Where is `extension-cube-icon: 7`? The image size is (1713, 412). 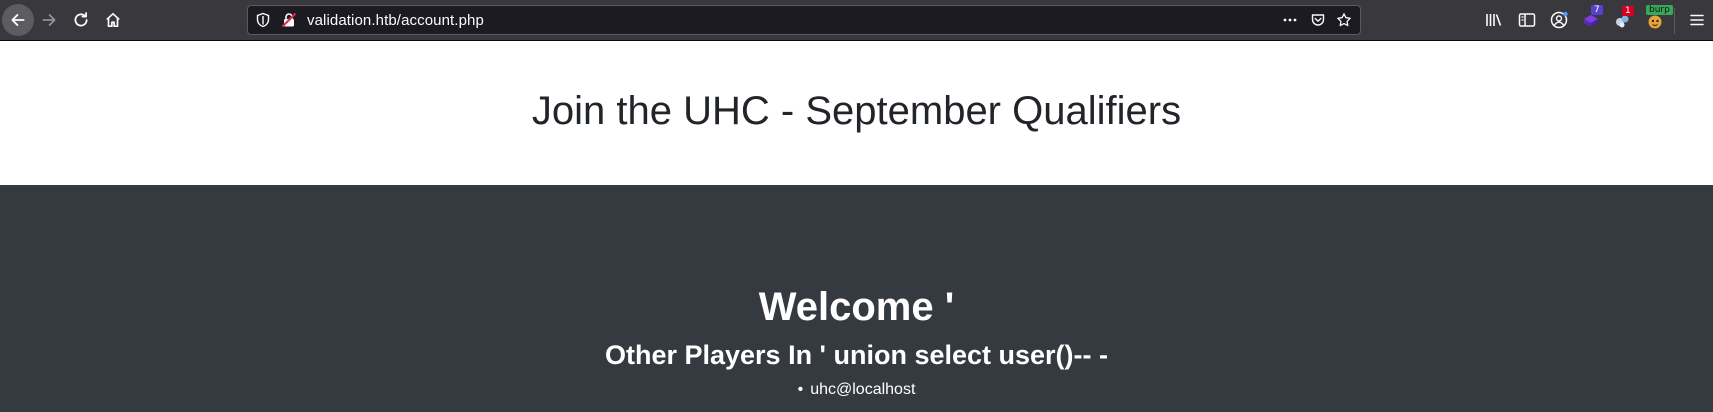 extension-cube-icon: 7 is located at coordinates (1592, 17).